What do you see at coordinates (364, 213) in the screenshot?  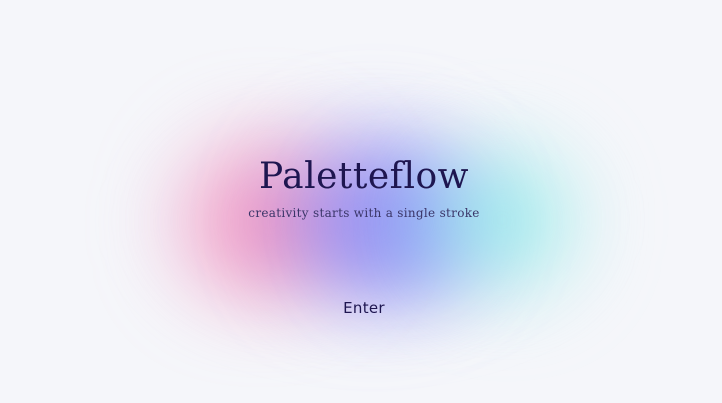 I see `app-tagline: creativity starts with a single stroke` at bounding box center [364, 213].